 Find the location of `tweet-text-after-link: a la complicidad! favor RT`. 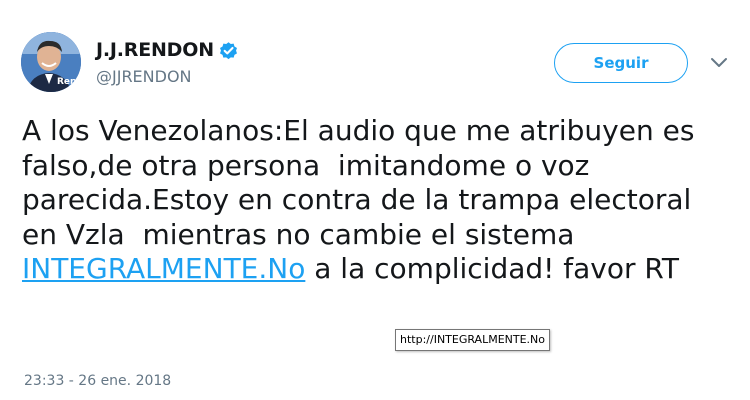

tweet-text-after-link: a la complicidad! favor RT is located at coordinates (492, 269).